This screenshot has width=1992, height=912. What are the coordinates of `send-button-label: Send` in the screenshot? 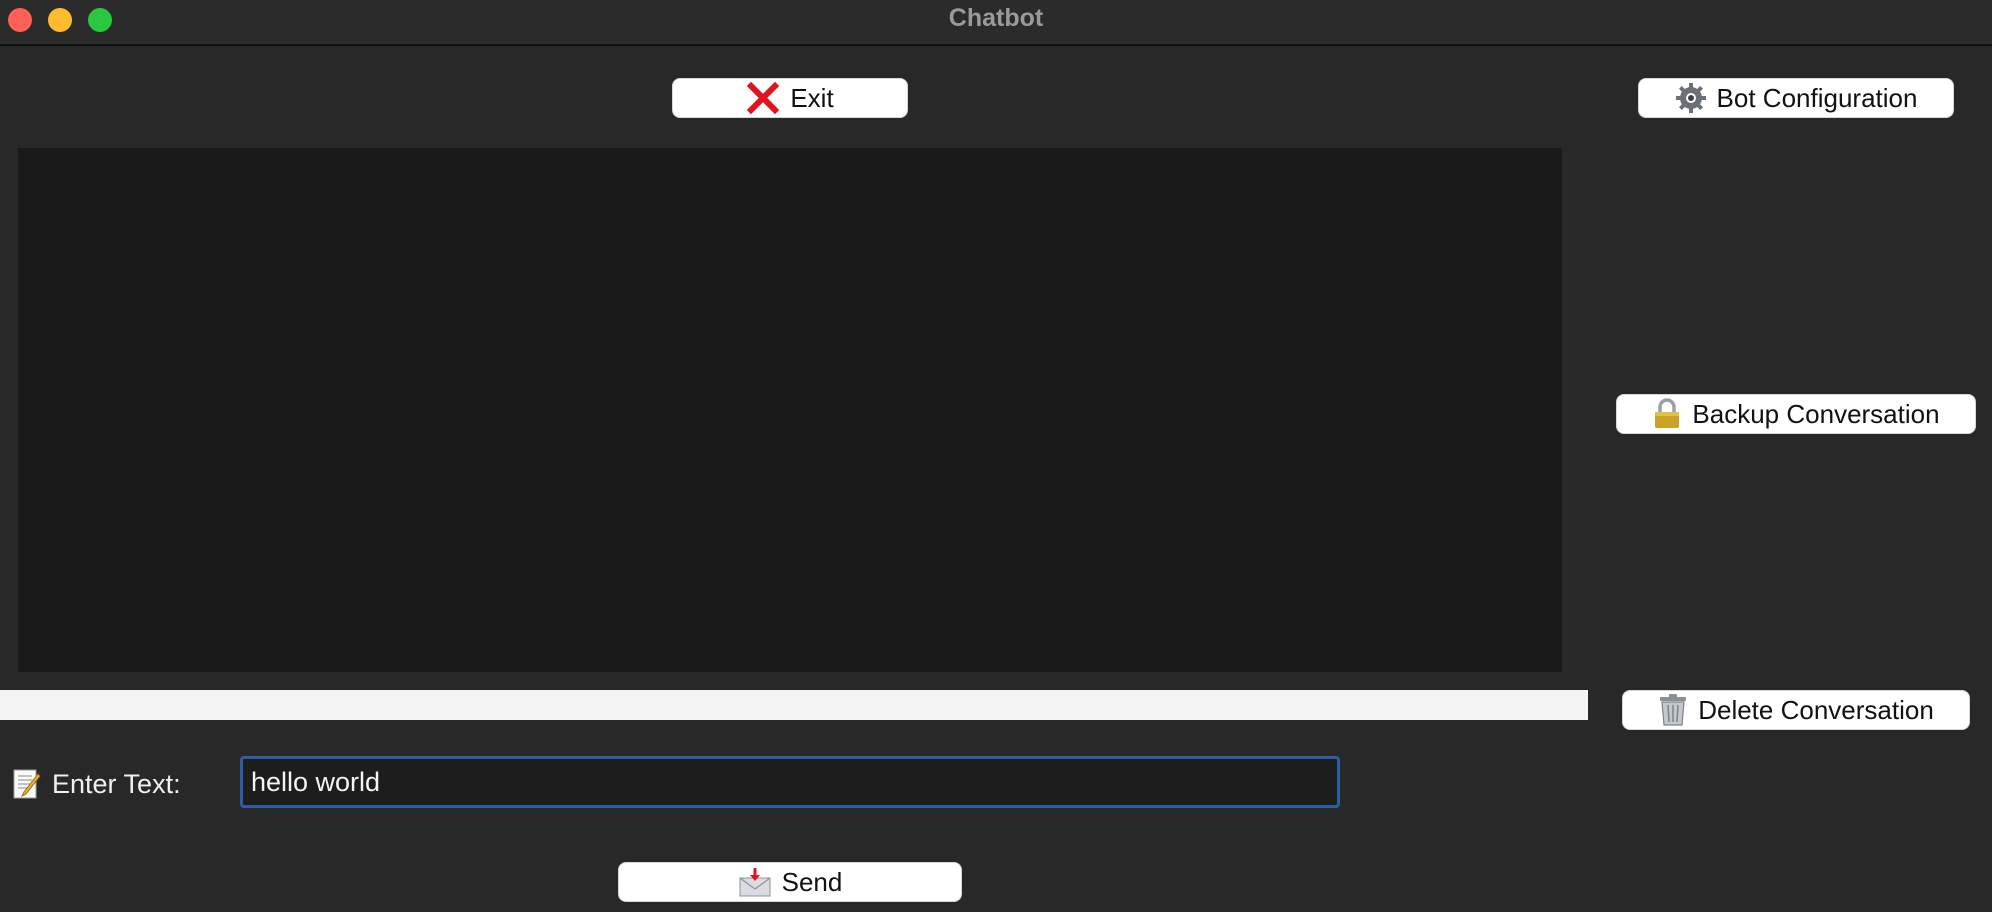 It's located at (812, 881).